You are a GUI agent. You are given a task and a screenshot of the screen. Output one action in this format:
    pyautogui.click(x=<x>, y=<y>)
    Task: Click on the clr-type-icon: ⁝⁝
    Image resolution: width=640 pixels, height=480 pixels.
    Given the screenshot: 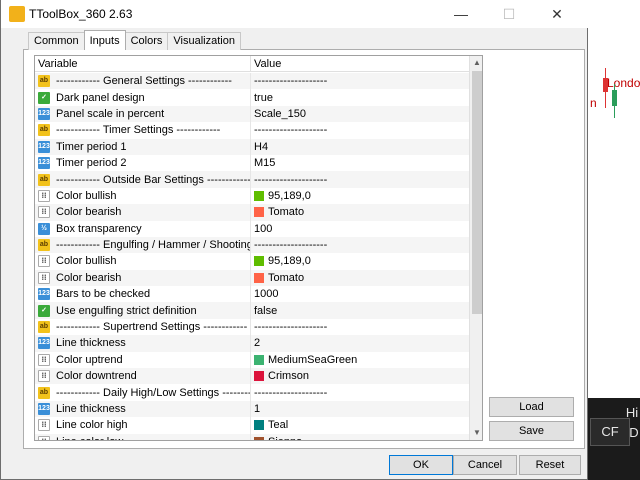 What is the action you would take?
    pyautogui.click(x=44, y=376)
    